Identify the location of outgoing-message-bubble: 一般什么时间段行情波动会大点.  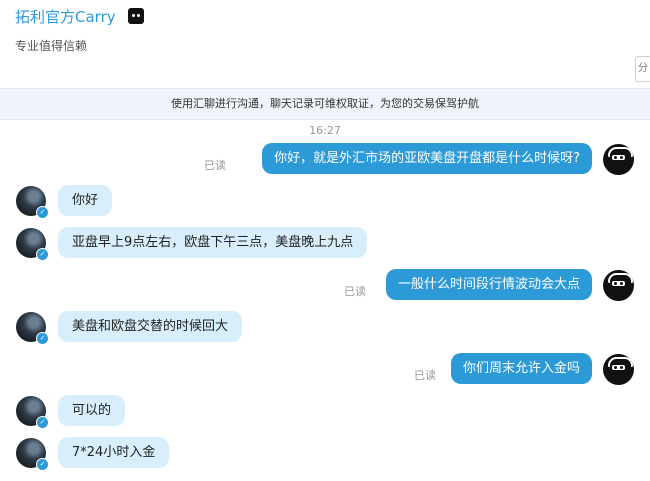
(488, 284).